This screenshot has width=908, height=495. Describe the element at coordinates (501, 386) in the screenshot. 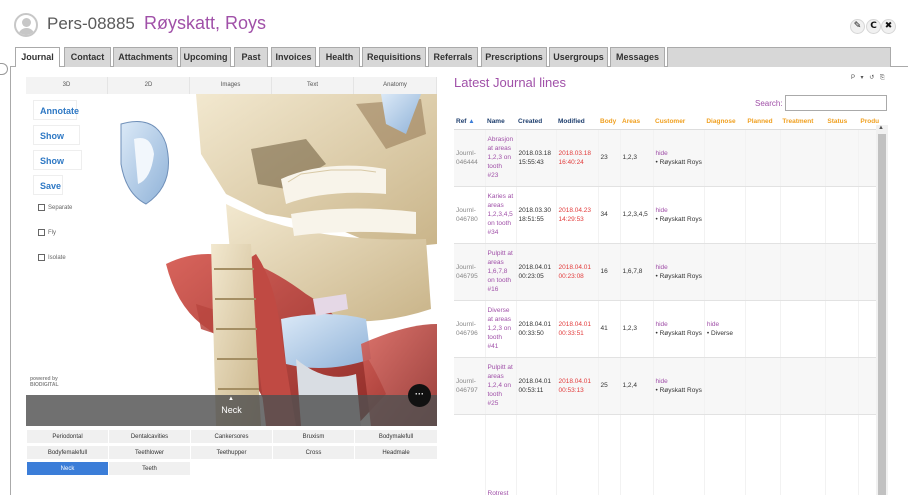

I see `cell-name: Pulpitt at areas 1,2,4 on tooth #25` at that location.